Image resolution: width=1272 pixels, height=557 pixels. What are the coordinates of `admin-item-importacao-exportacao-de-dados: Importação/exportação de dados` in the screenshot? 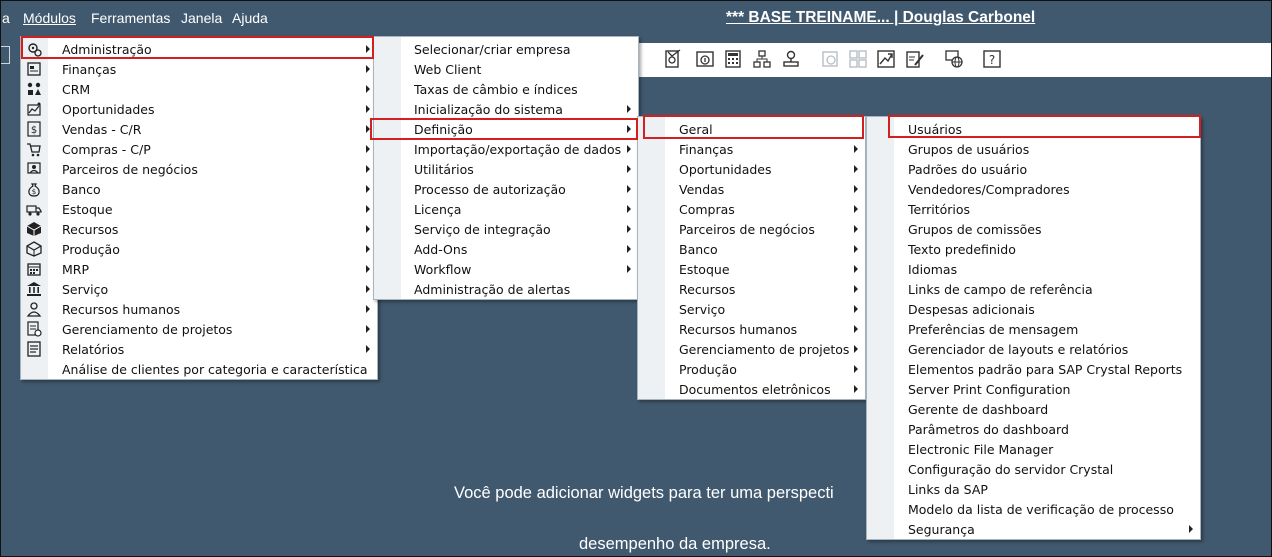 It's located at (506, 149).